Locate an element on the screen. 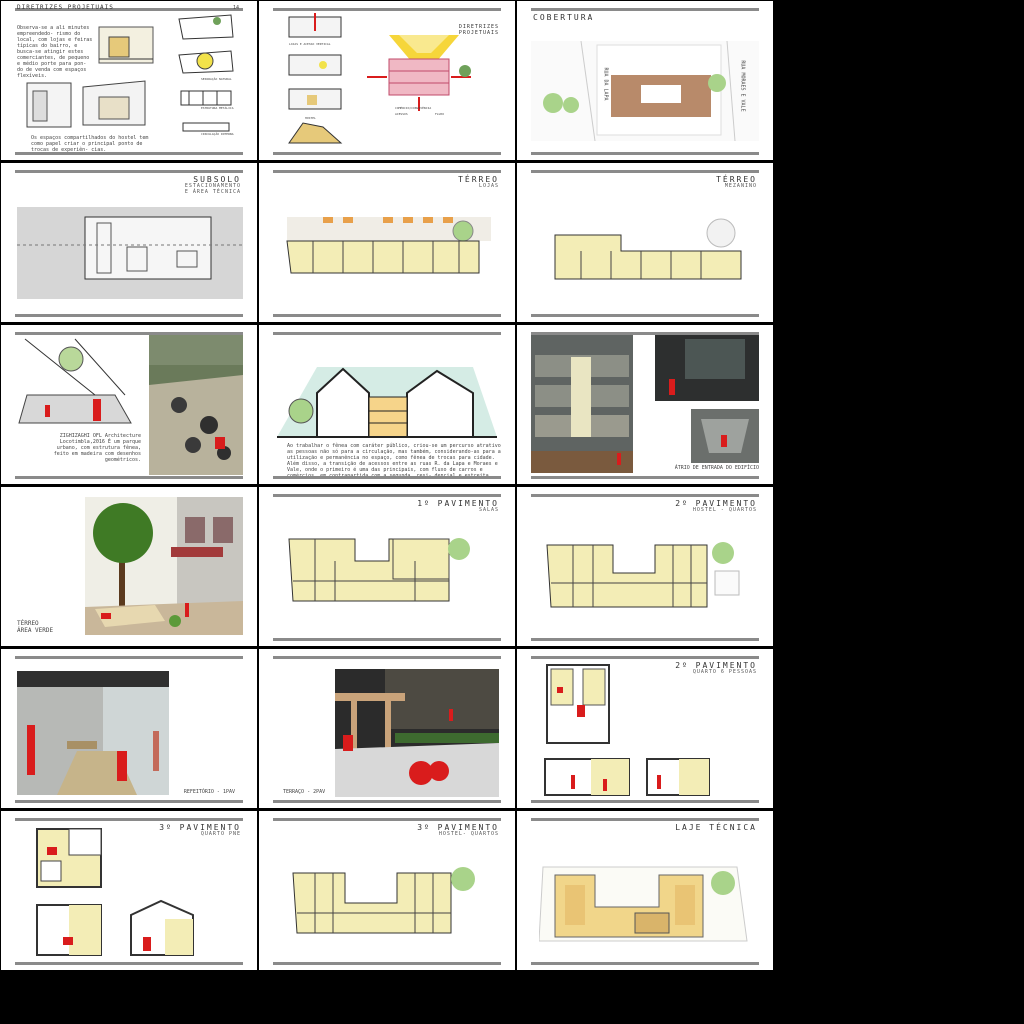  legend-label: FLUXO is located at coordinates (440, 114).